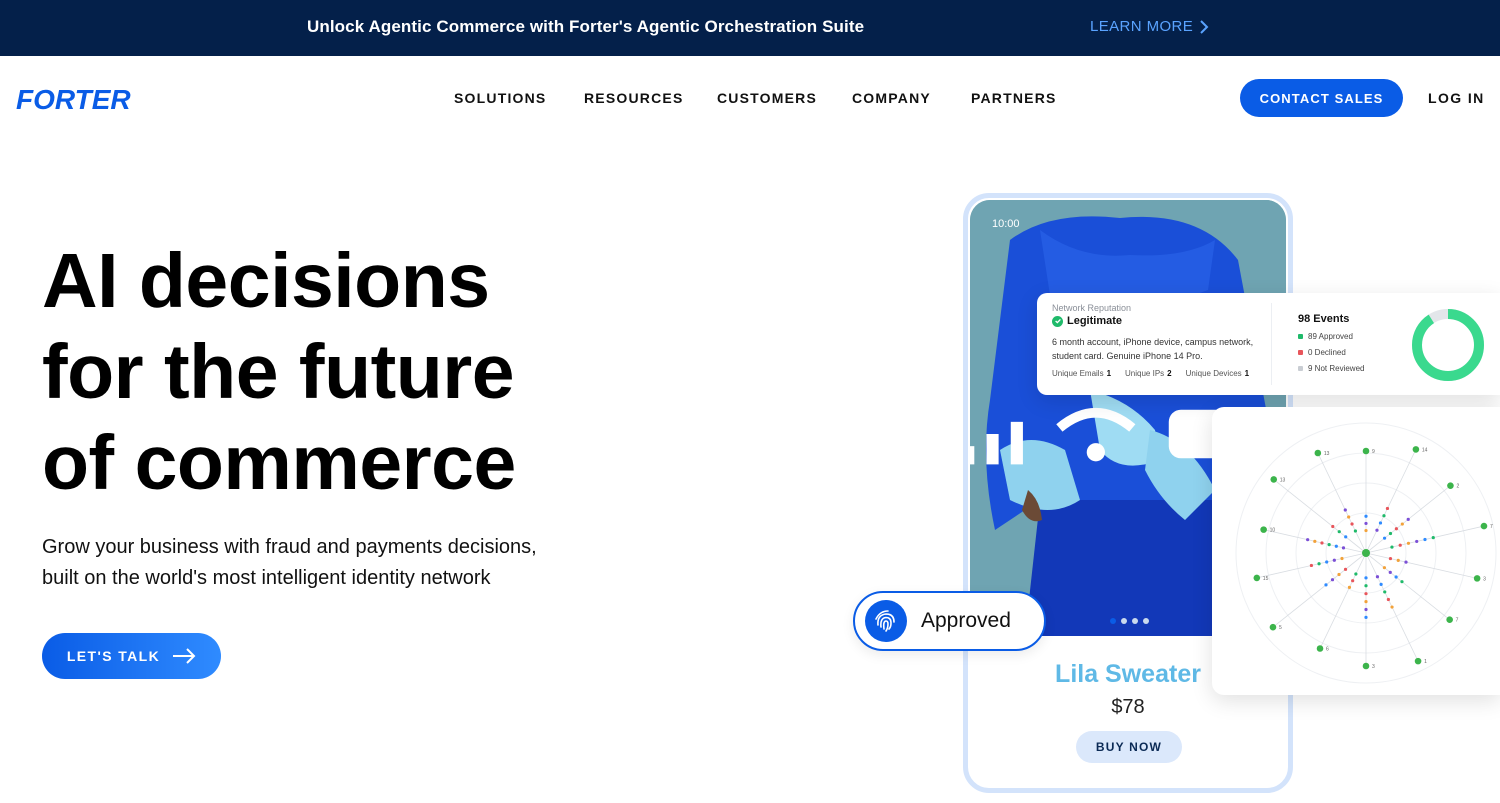 This screenshot has width=1500, height=803. Describe the element at coordinates (1457, 487) in the screenshot. I see `graph-node-label: 2` at that location.